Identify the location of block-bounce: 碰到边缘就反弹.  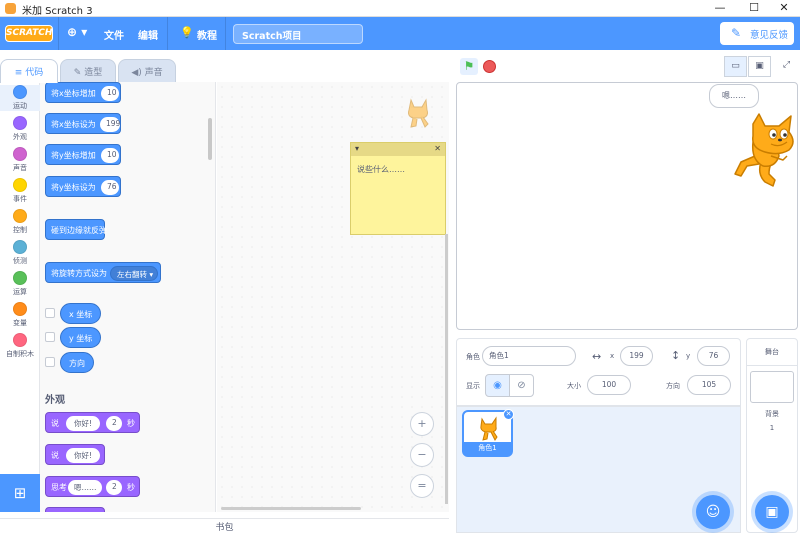
(76, 229).